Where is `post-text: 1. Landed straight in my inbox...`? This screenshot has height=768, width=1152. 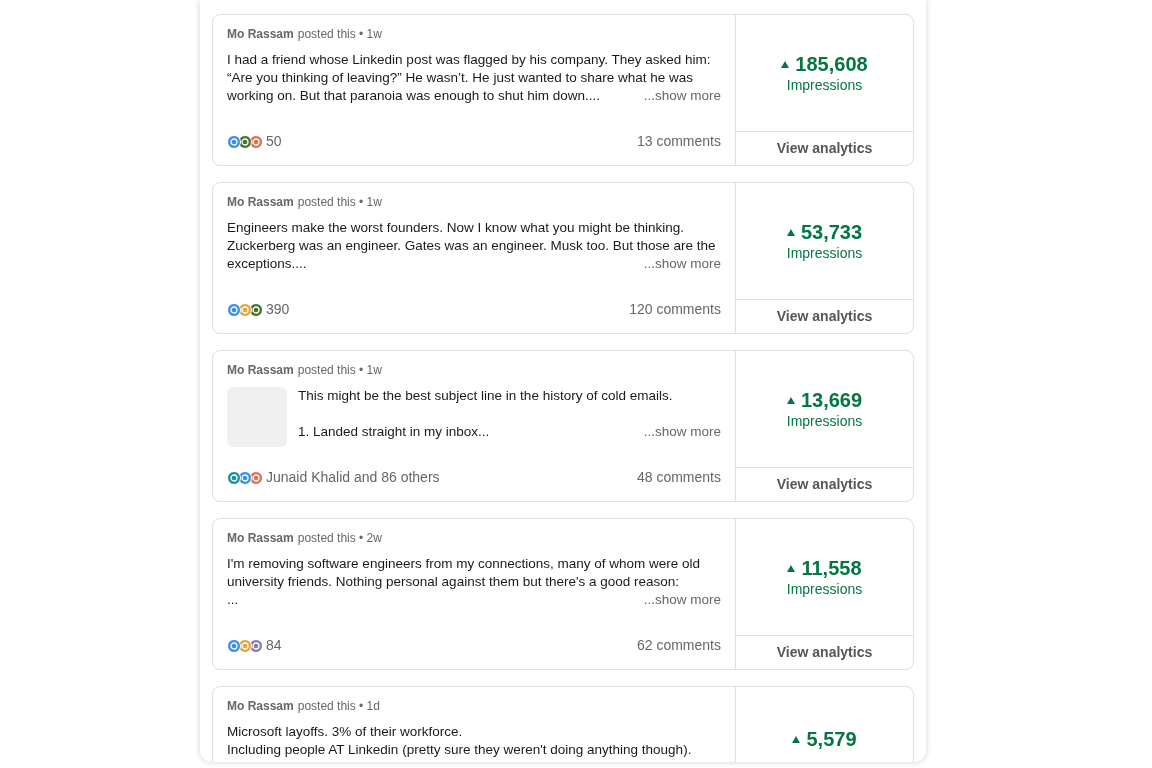
post-text: 1. Landed straight in my inbox... is located at coordinates (394, 432).